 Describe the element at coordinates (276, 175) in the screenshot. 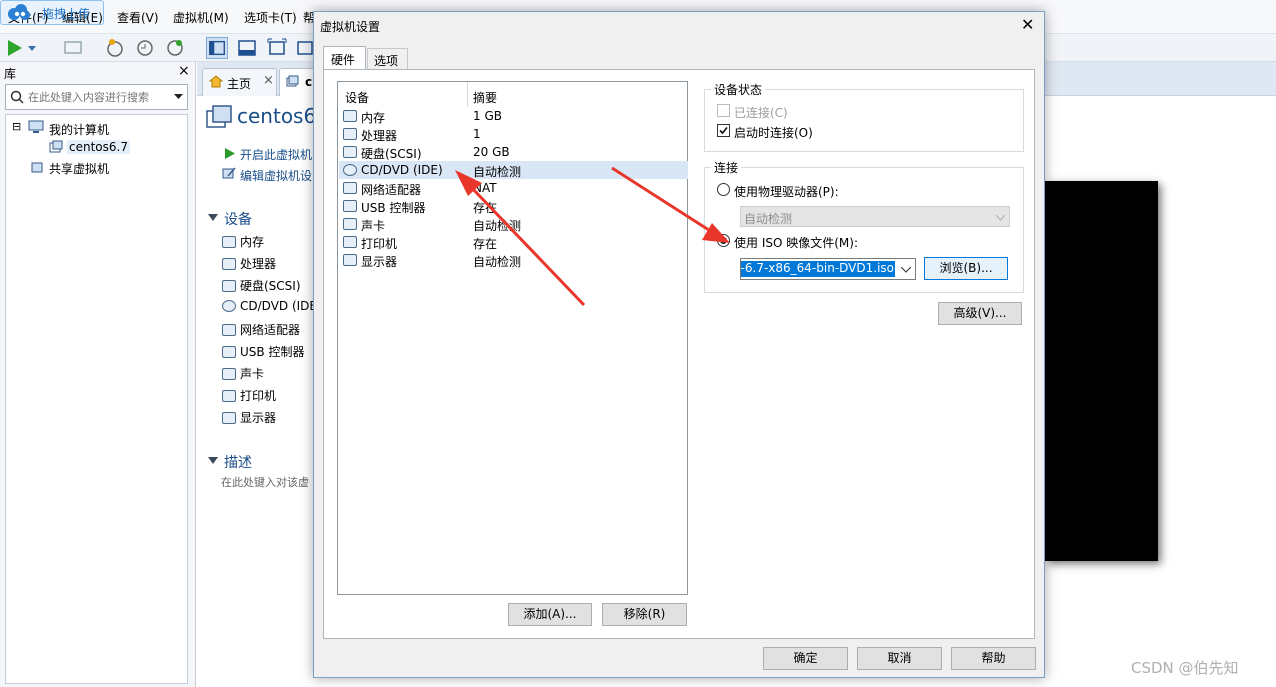

I see `edit-settings-link: 编辑虚拟机设` at that location.